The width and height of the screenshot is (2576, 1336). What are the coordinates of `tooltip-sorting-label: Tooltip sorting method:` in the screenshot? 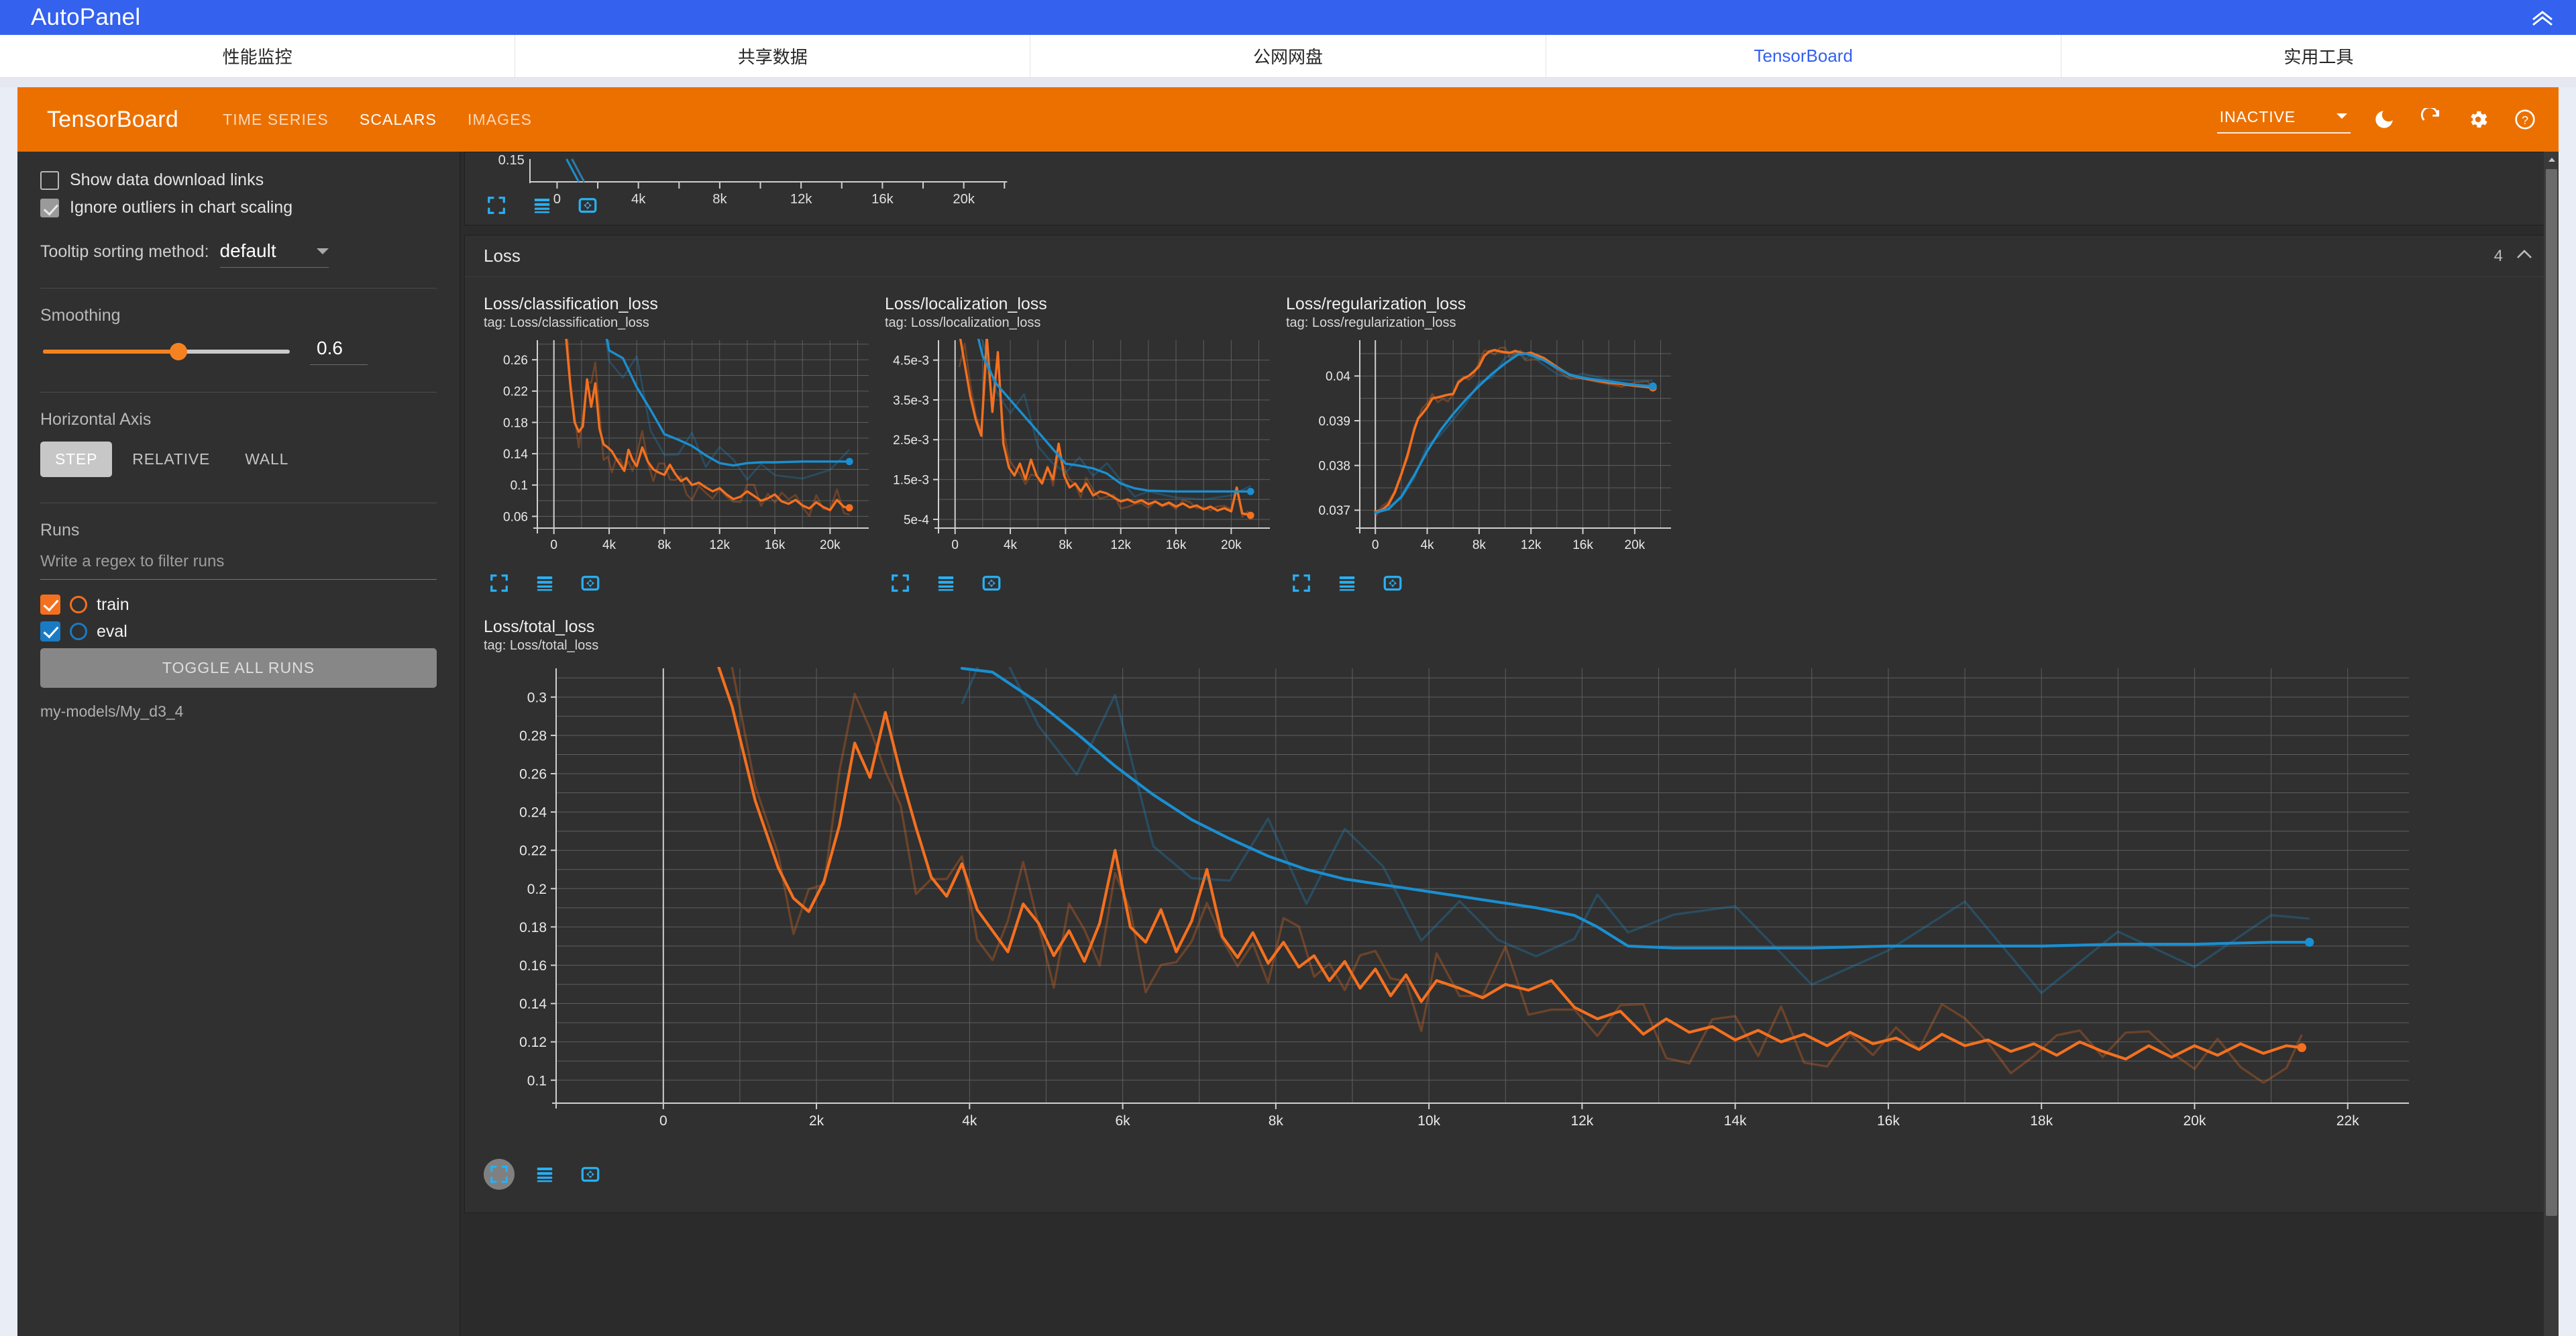 It's located at (124, 251).